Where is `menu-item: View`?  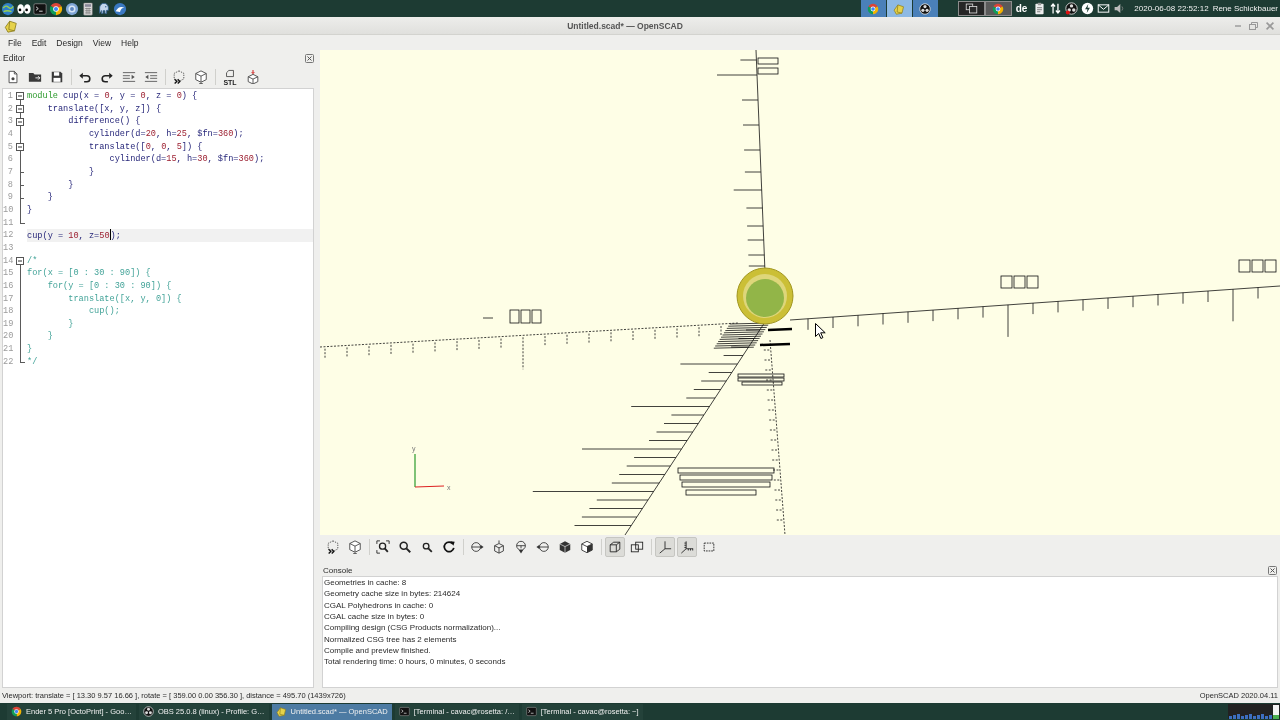
menu-item: View is located at coordinates (102, 42).